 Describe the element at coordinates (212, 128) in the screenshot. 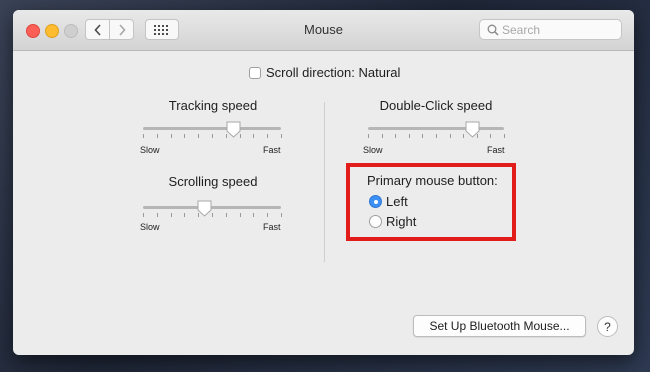

I see `tracking-speed-track` at that location.